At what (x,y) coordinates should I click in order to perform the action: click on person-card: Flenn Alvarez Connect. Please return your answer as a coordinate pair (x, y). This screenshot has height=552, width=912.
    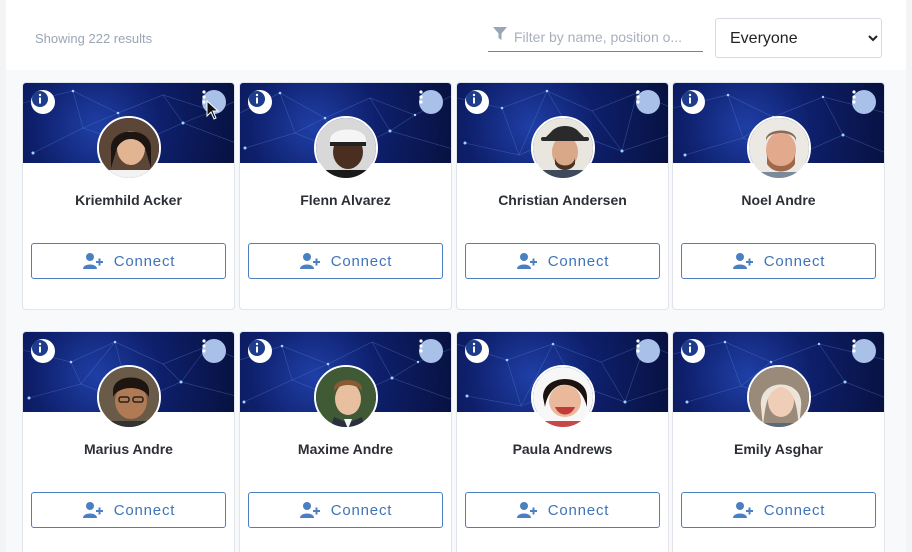
    Looking at the image, I should click on (345, 196).